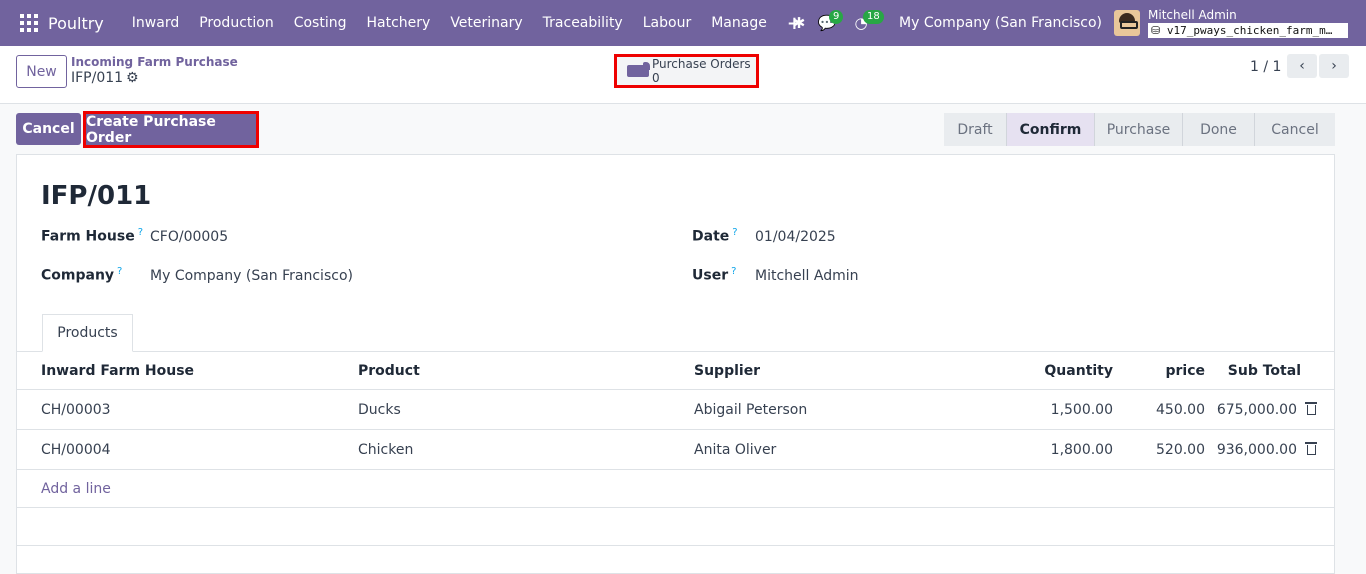  I want to click on cell-quantity: 1,800.00, so click(1081, 449).